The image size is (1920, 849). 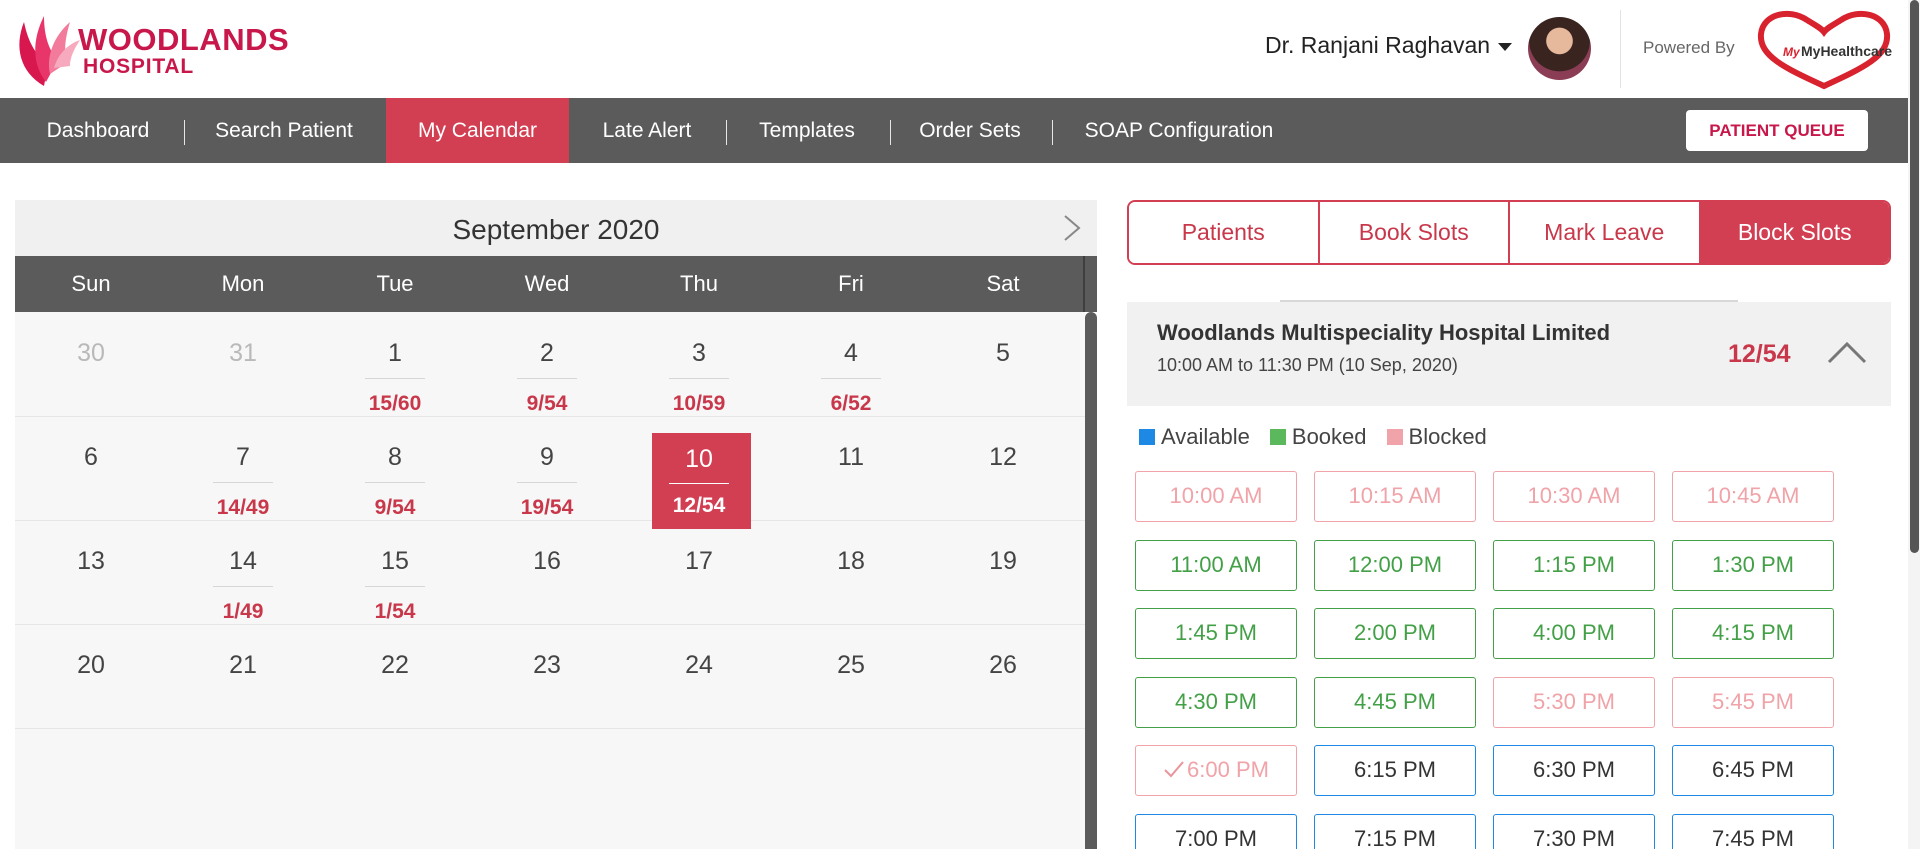 I want to click on day-appointment-count: 9/54, so click(x=547, y=403).